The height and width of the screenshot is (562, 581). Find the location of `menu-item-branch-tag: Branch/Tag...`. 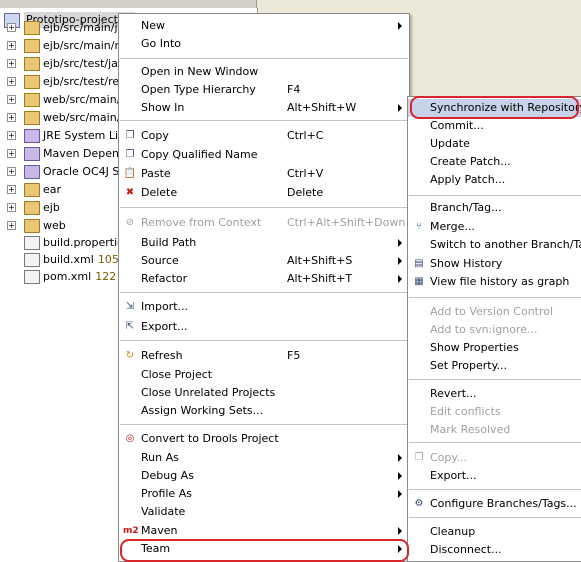

menu-item-branch-tag: Branch/Tag... is located at coordinates (494, 208).